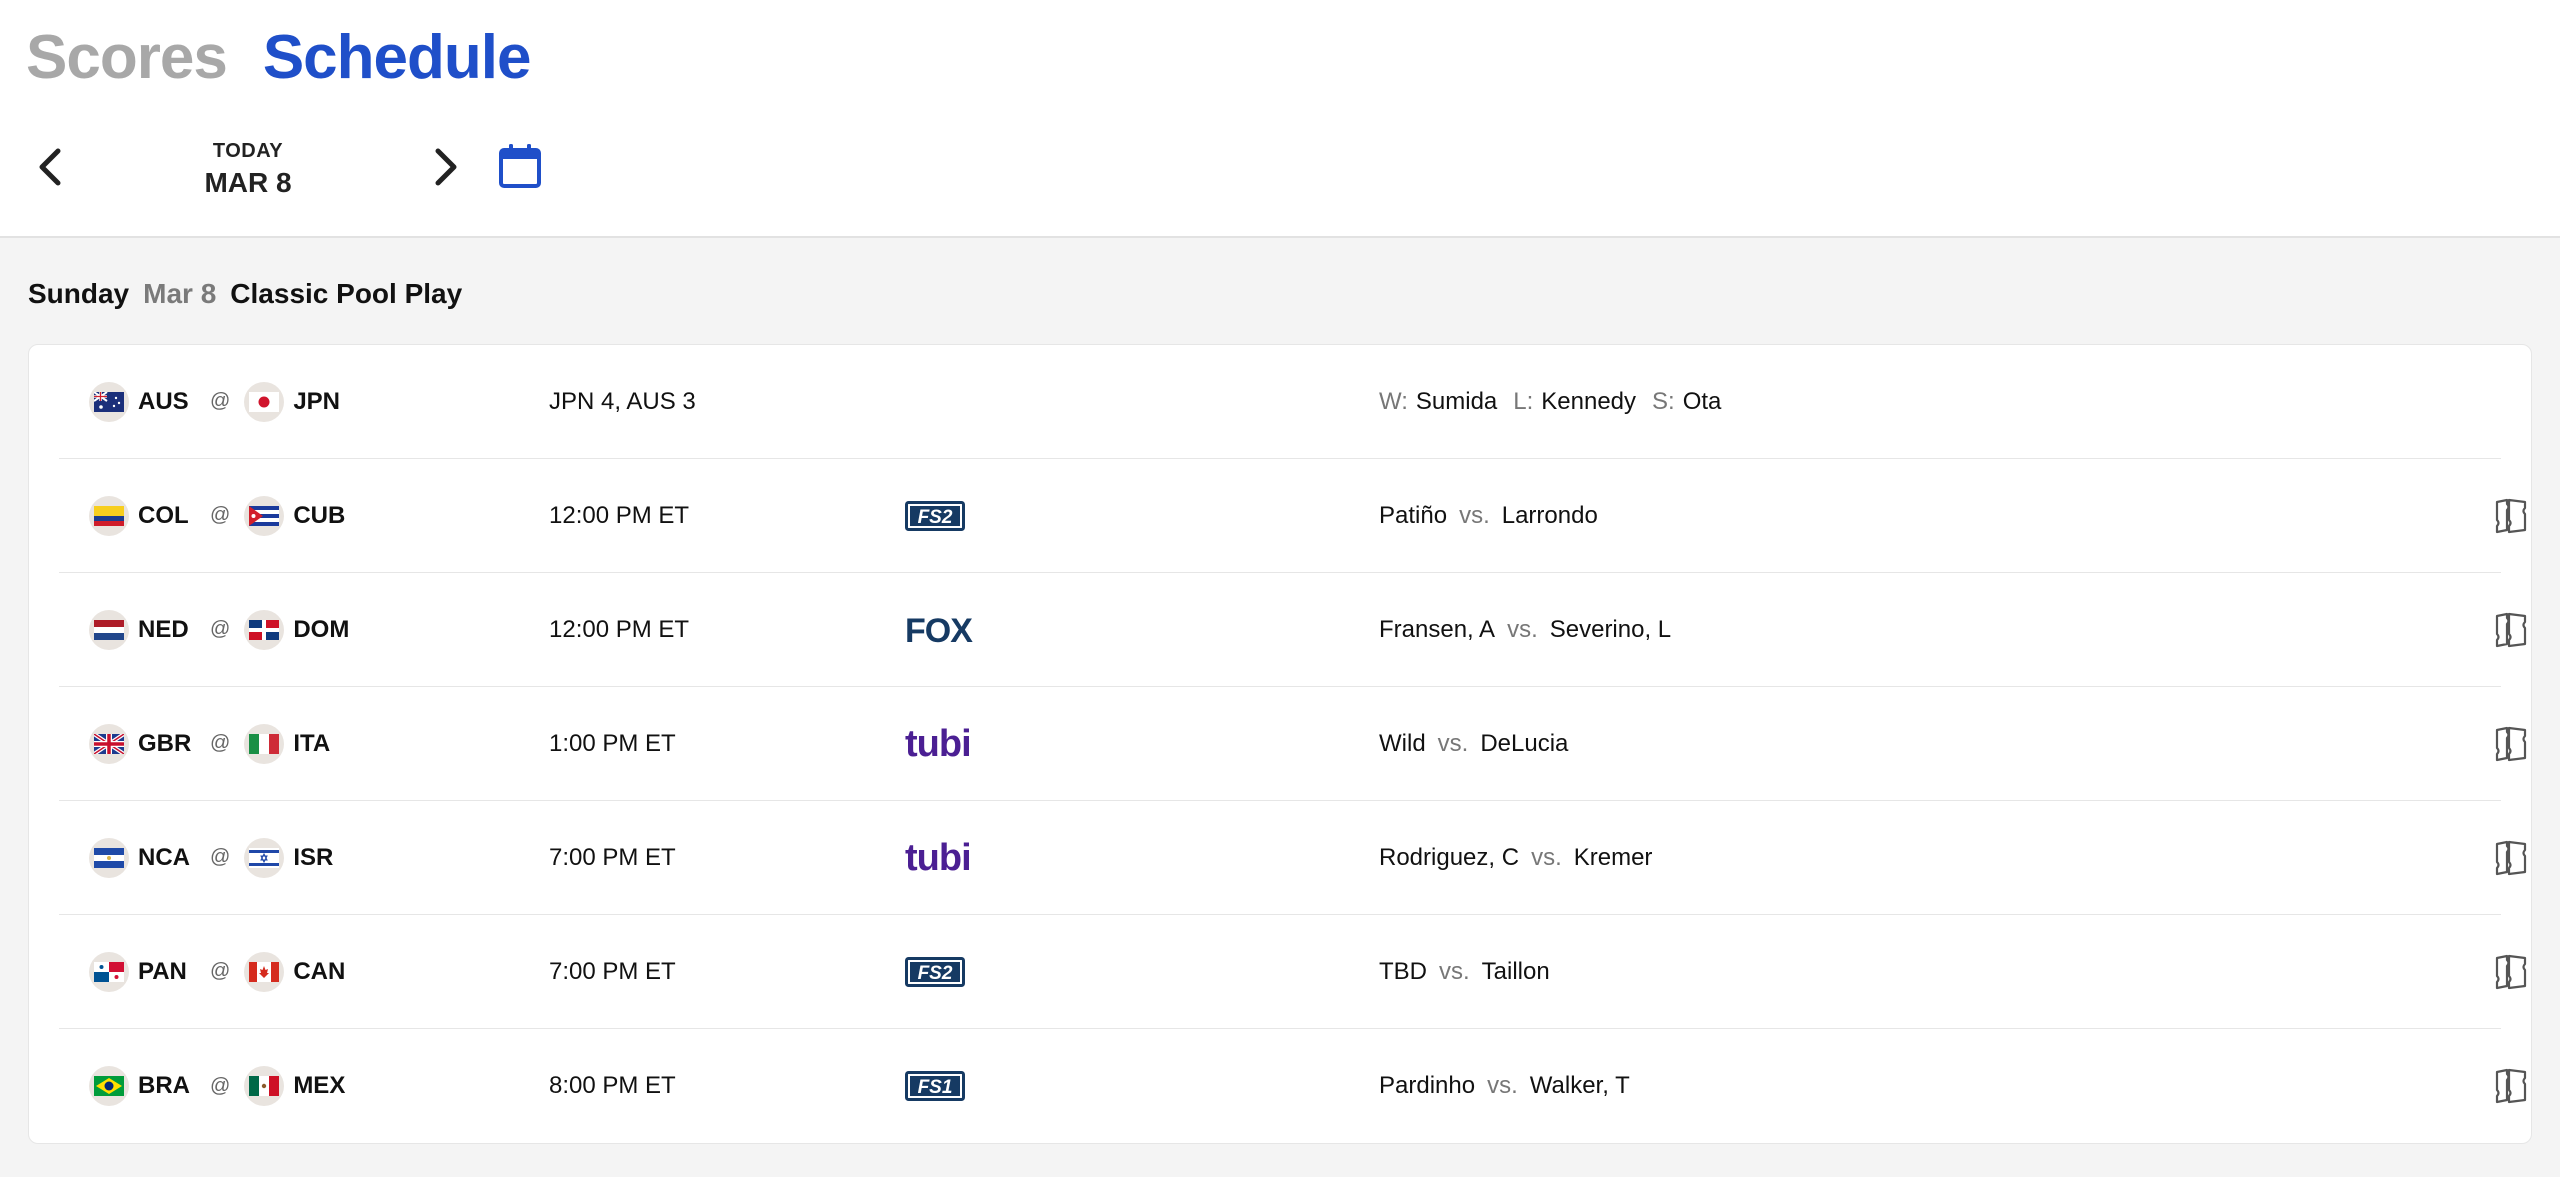  I want to click on pitchers: TBD vs. Taillon, so click(1464, 972).